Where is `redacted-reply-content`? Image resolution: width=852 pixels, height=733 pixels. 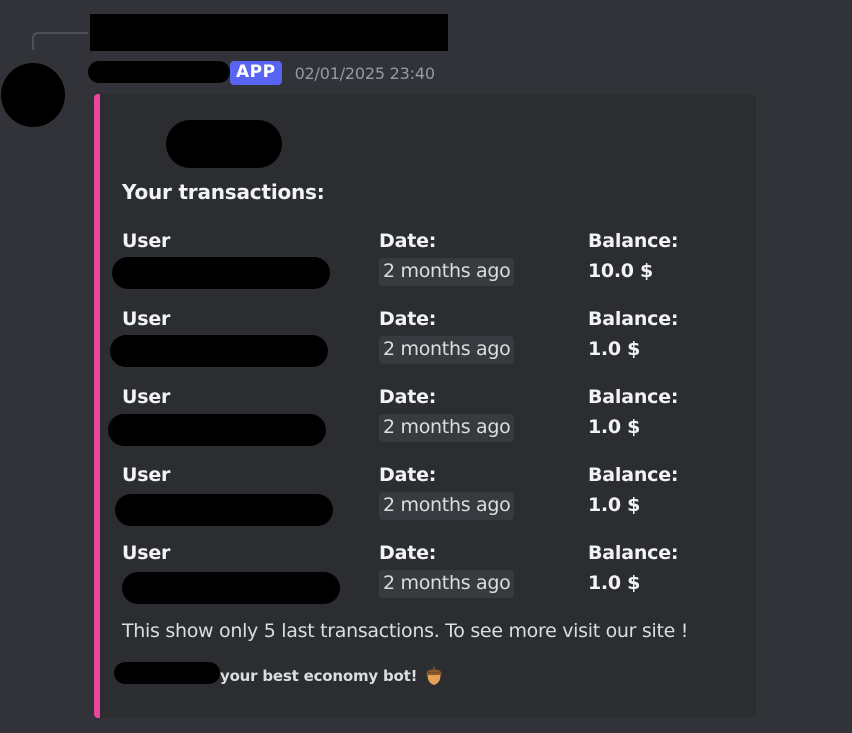
redacted-reply-content is located at coordinates (269, 32).